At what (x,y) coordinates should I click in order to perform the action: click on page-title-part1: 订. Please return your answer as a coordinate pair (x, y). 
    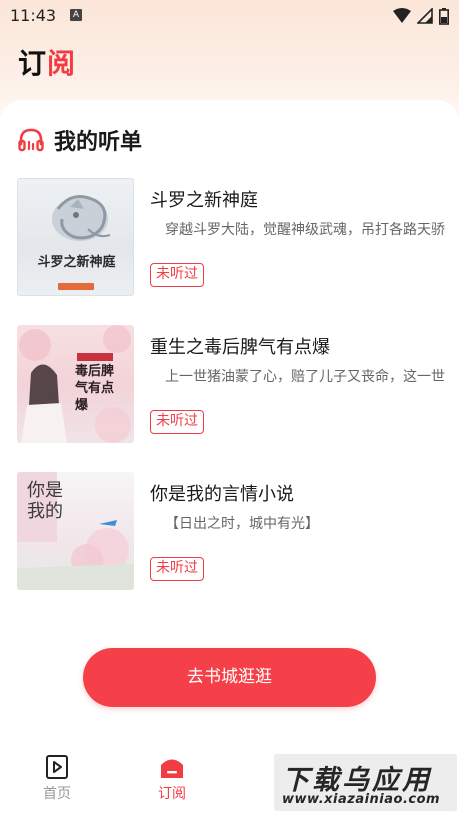
    Looking at the image, I should click on (33, 63).